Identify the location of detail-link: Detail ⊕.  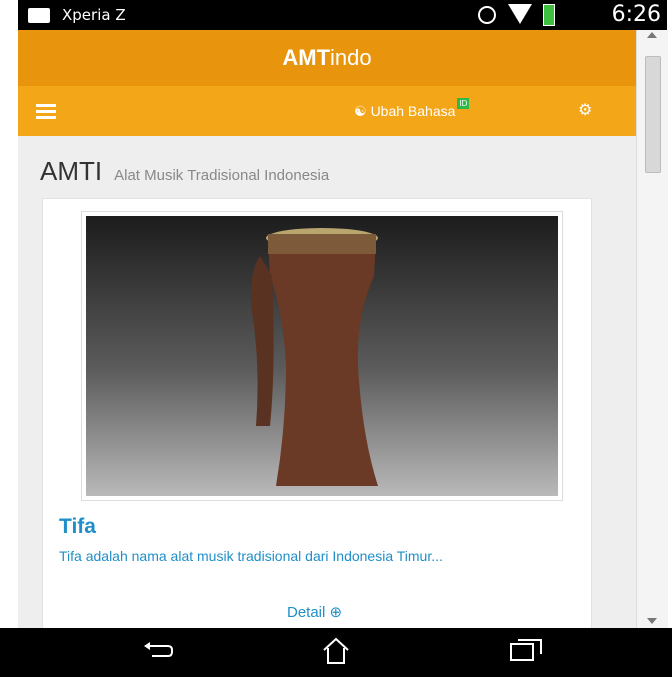
(314, 612).